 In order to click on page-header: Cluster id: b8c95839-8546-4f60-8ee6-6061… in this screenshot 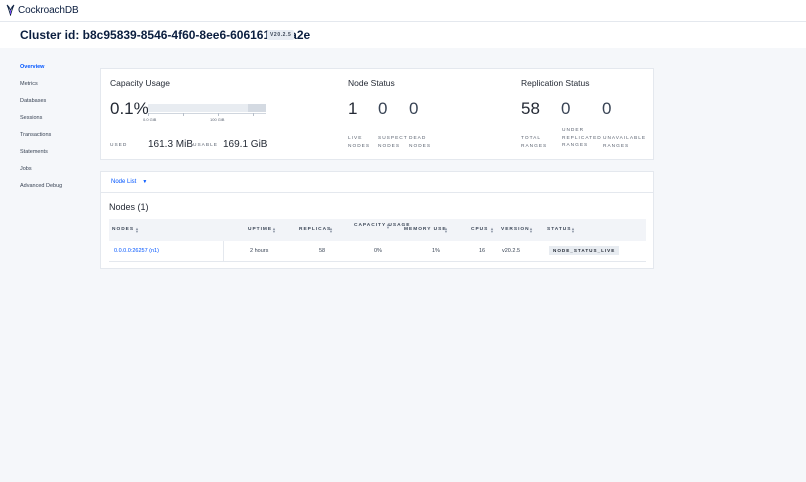, I will do `click(403, 35)`.